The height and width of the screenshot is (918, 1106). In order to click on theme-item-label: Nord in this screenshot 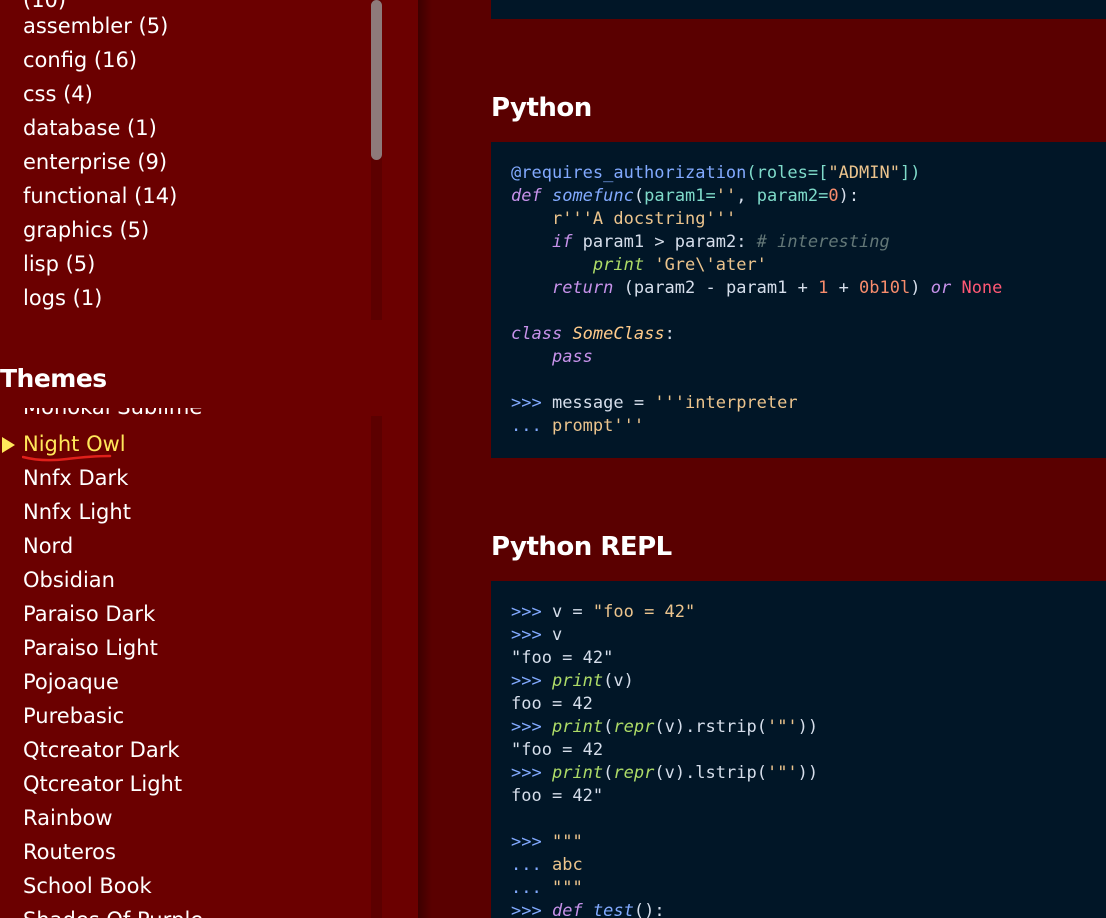, I will do `click(48, 546)`.